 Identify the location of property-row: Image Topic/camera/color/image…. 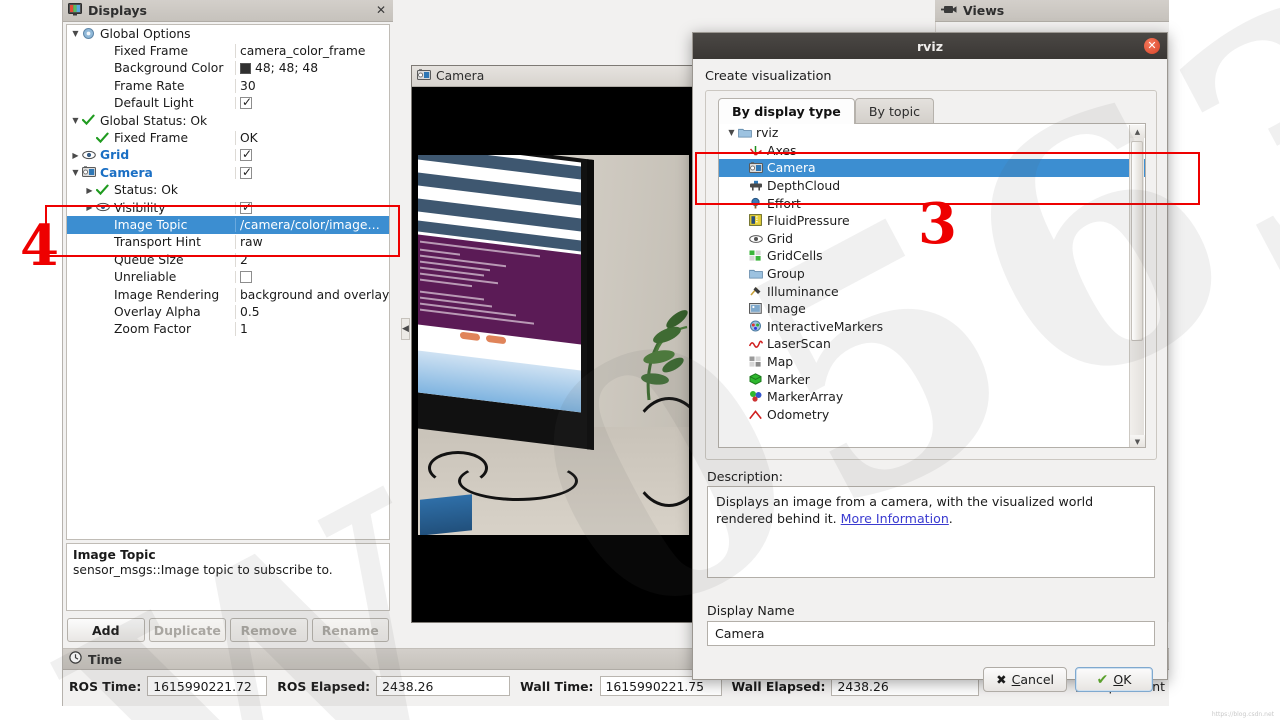
(228, 225).